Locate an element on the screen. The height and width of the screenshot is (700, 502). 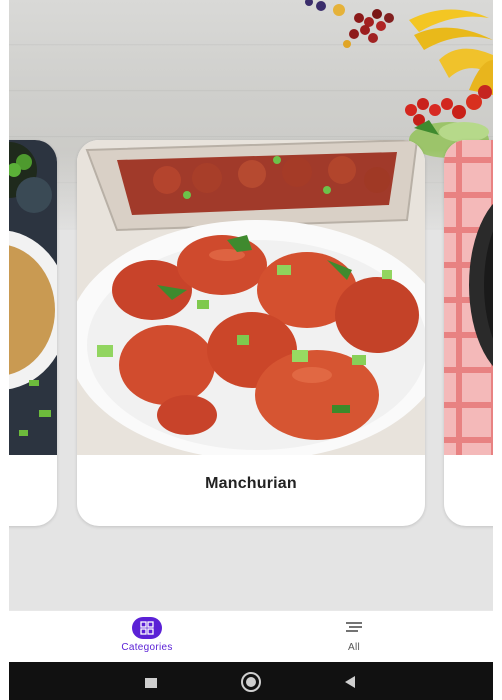
bowl-on-checkered-cloth-photo is located at coordinates (468, 297).